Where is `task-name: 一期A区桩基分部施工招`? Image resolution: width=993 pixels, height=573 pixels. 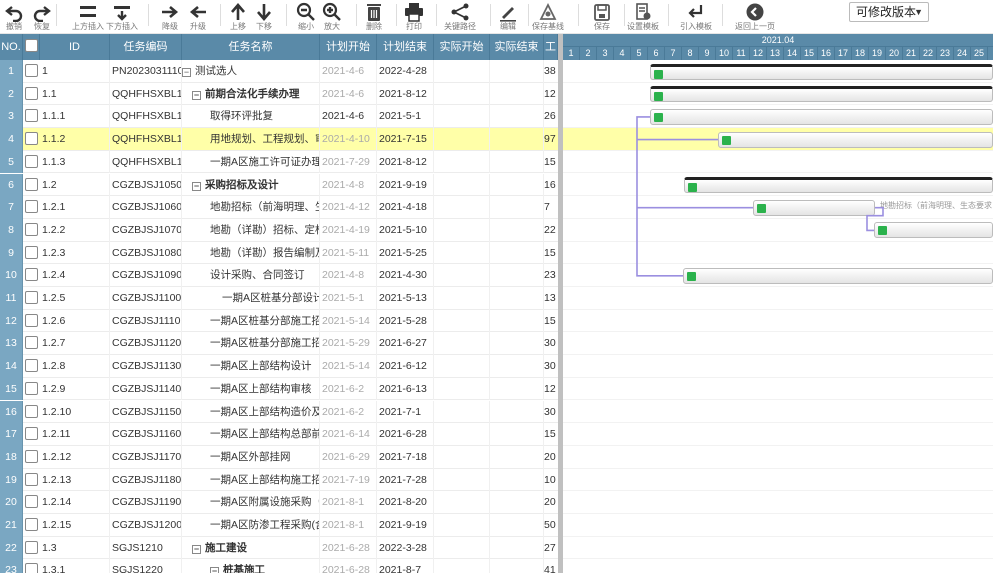
task-name: 一期A区桩基分部施工招 is located at coordinates (251, 321).